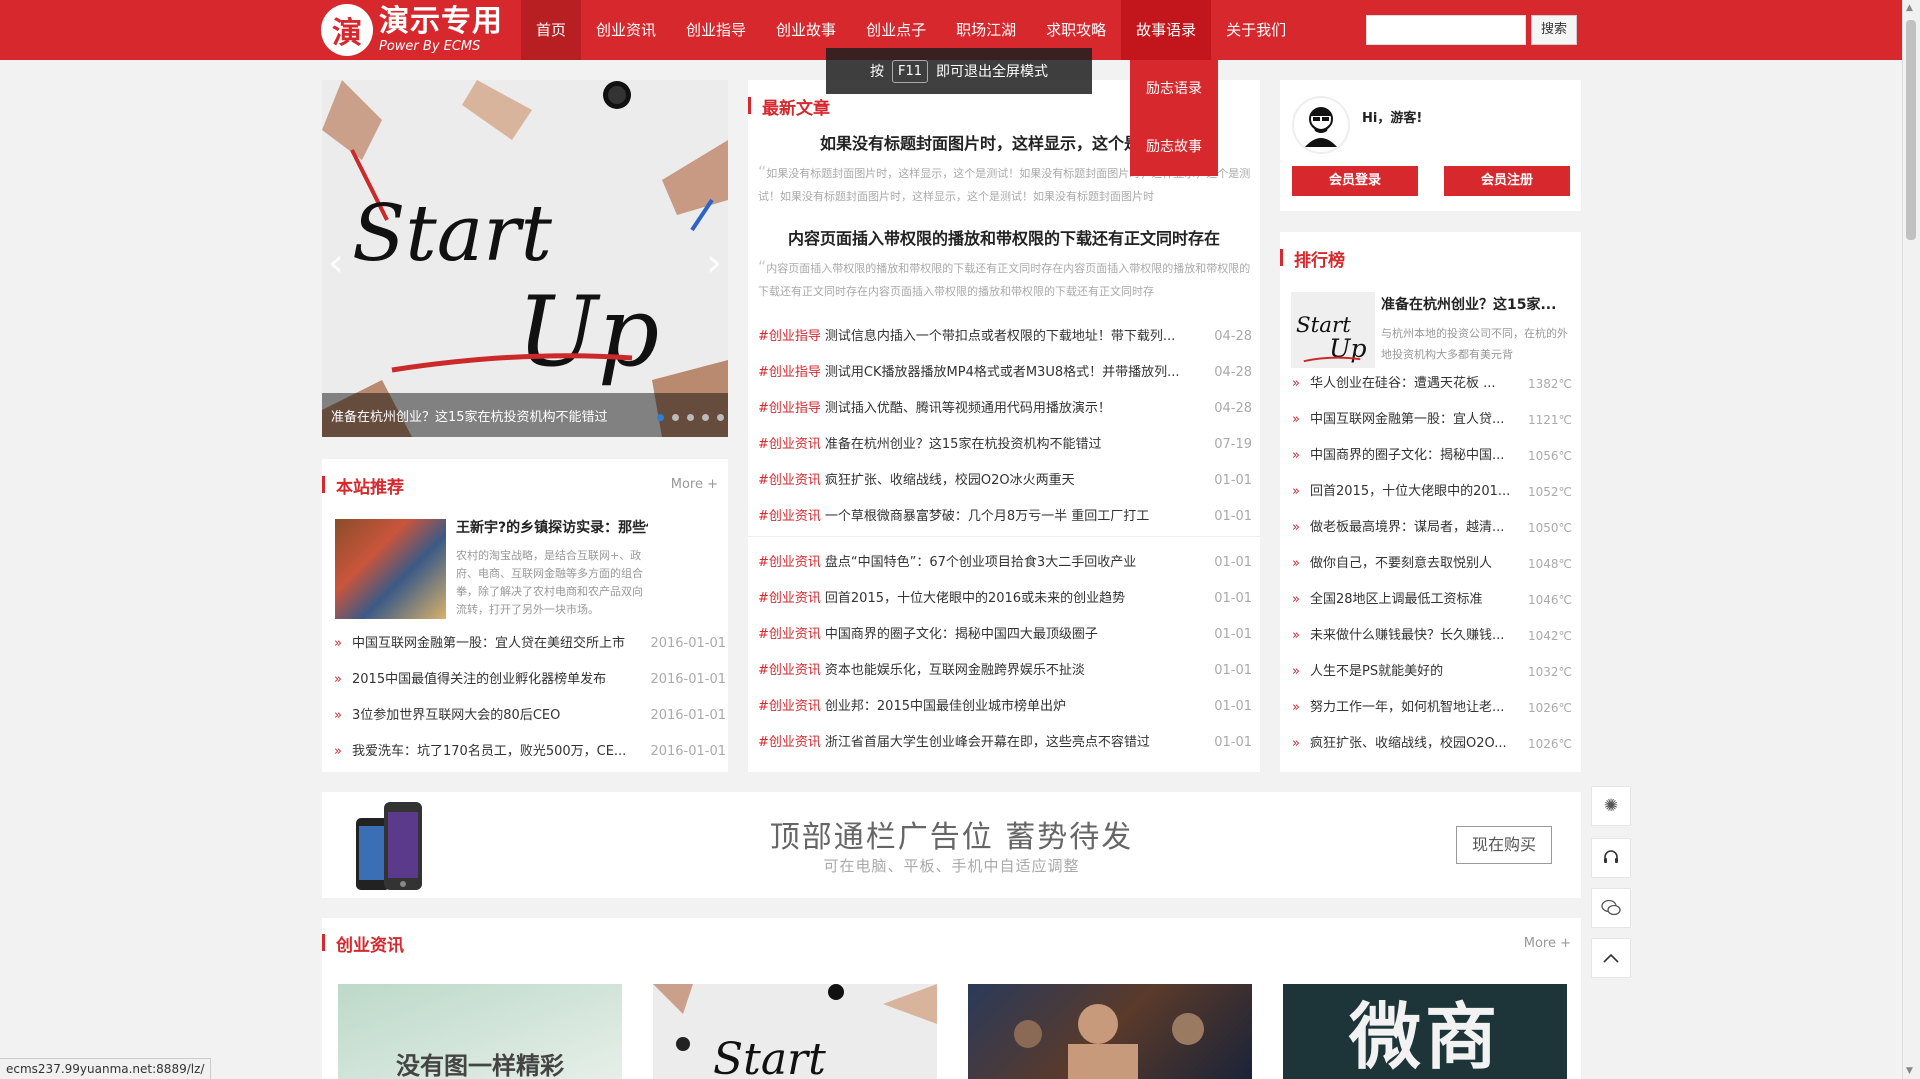  Describe the element at coordinates (1013, 635) in the screenshot. I see `list-item-title: 中国商界的圈子文化：揭秘中国四大最顶级圈子` at that location.